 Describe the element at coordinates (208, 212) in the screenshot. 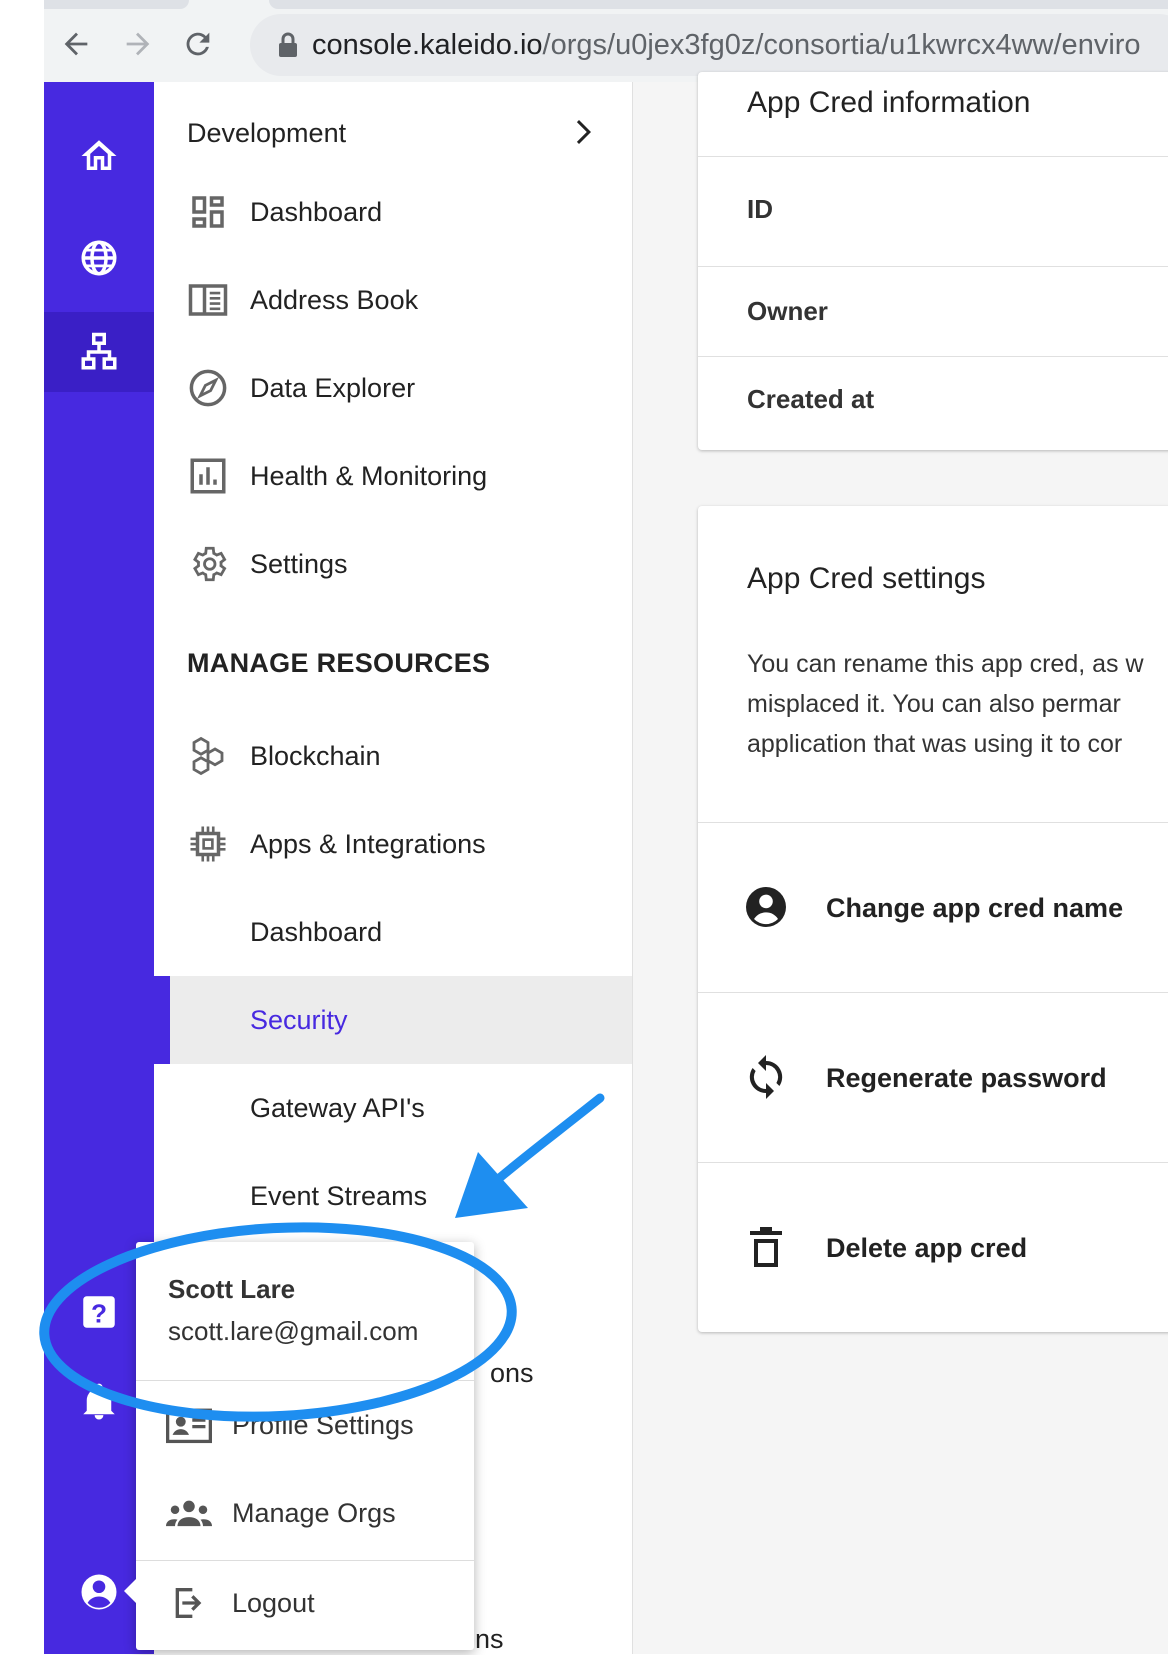

I see `dashboard-icon` at that location.